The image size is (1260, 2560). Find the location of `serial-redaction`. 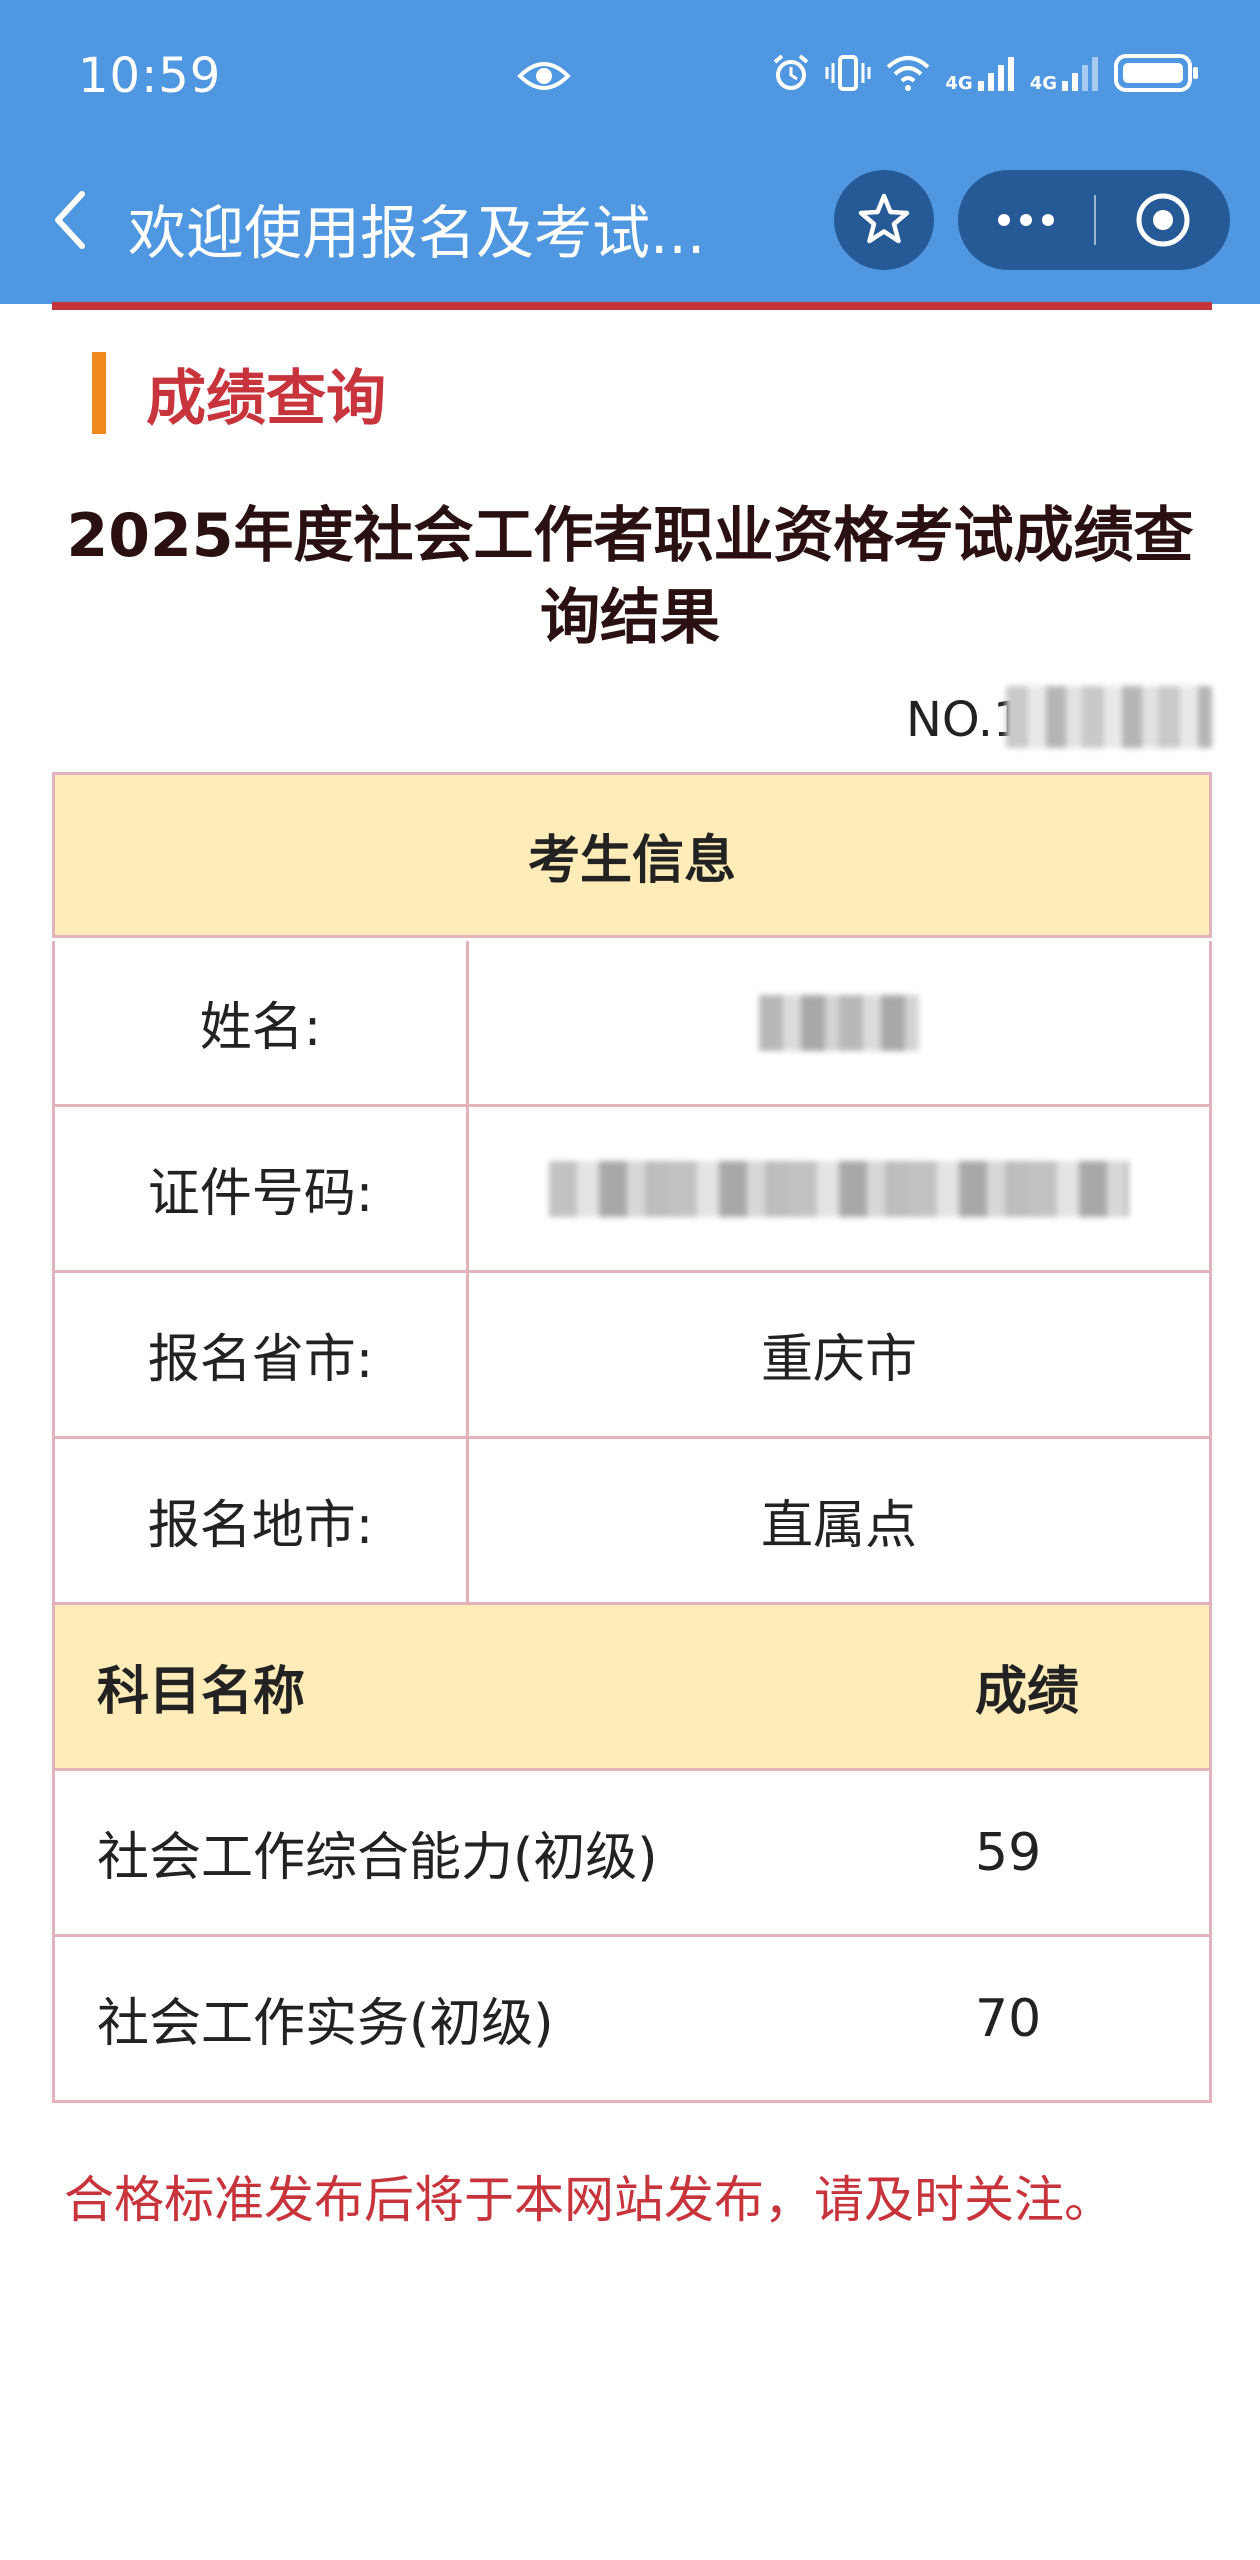

serial-redaction is located at coordinates (1109, 717).